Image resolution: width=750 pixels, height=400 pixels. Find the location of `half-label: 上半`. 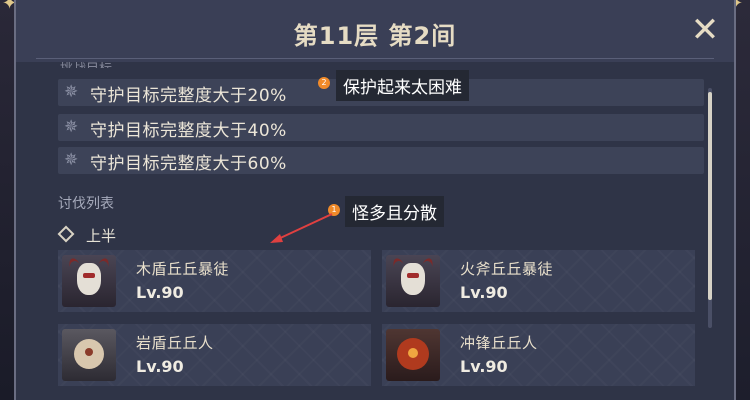

half-label: 上半 is located at coordinates (101, 236).